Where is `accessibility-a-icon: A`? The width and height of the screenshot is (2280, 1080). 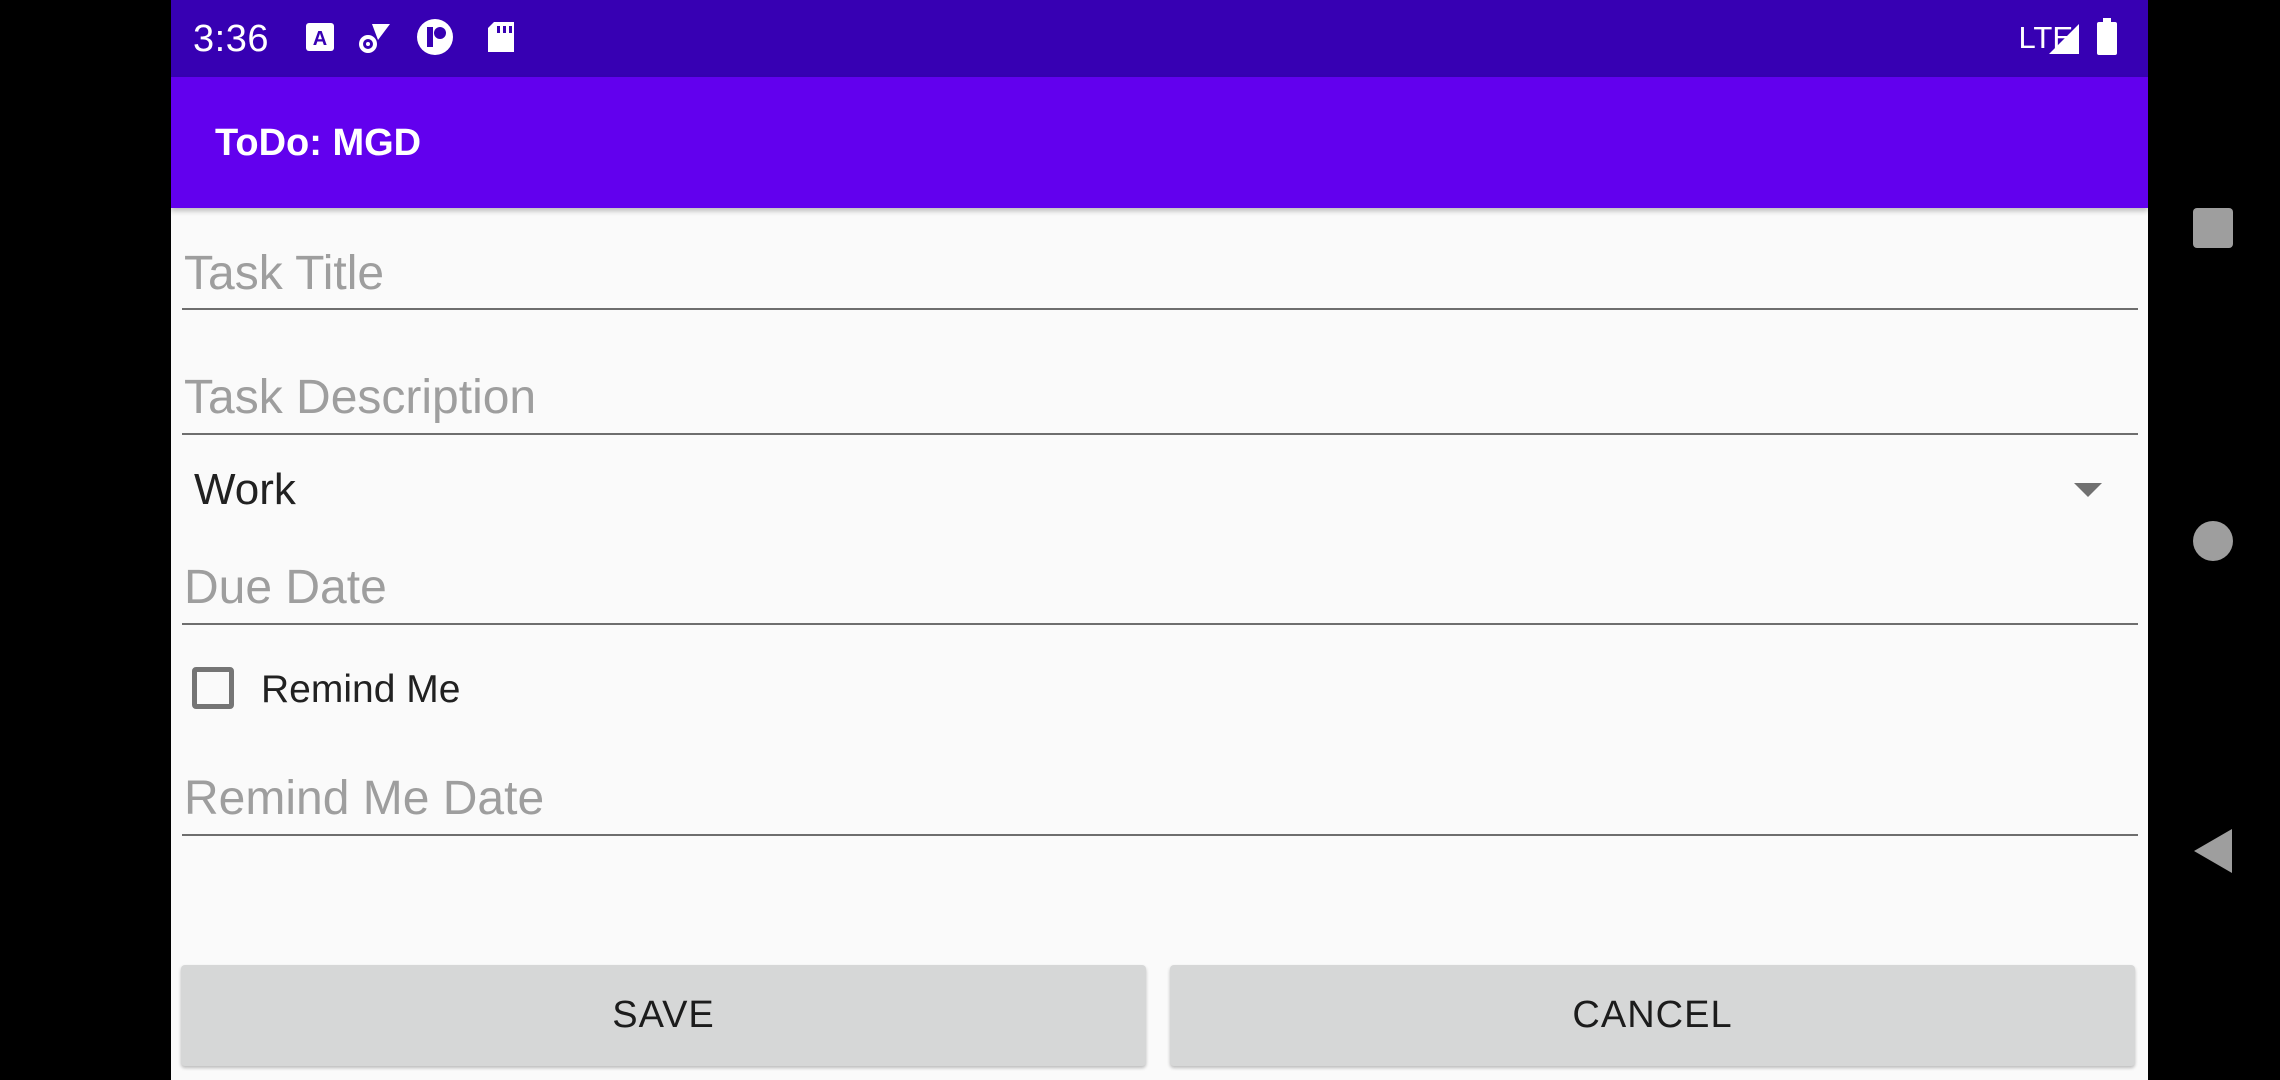 accessibility-a-icon: A is located at coordinates (320, 37).